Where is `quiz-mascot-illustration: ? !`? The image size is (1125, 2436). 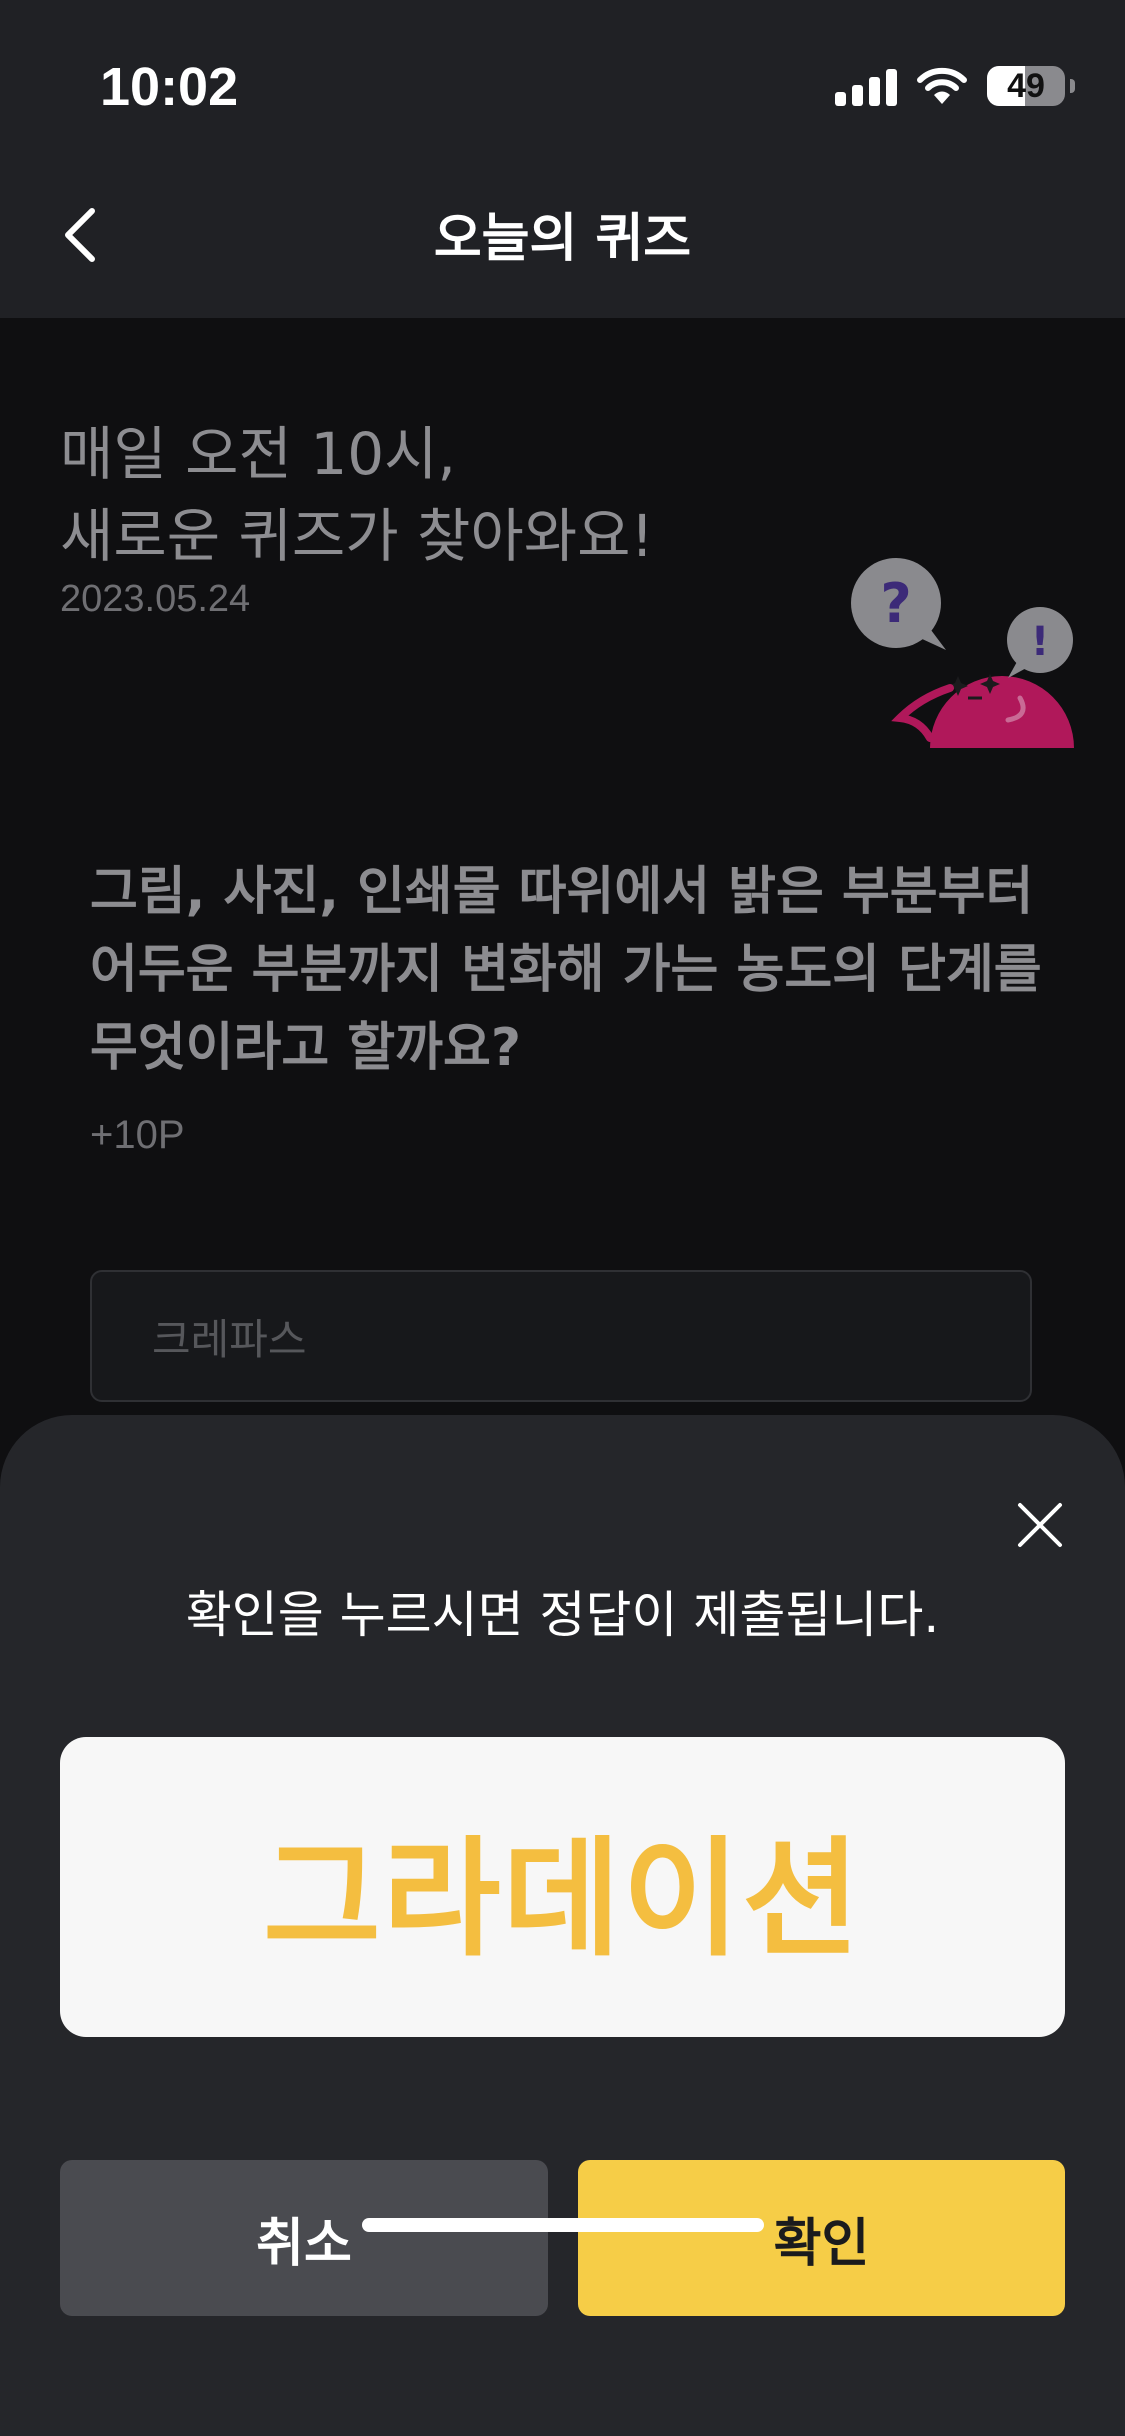
quiz-mascot-illustration: ? ! is located at coordinates (962, 653).